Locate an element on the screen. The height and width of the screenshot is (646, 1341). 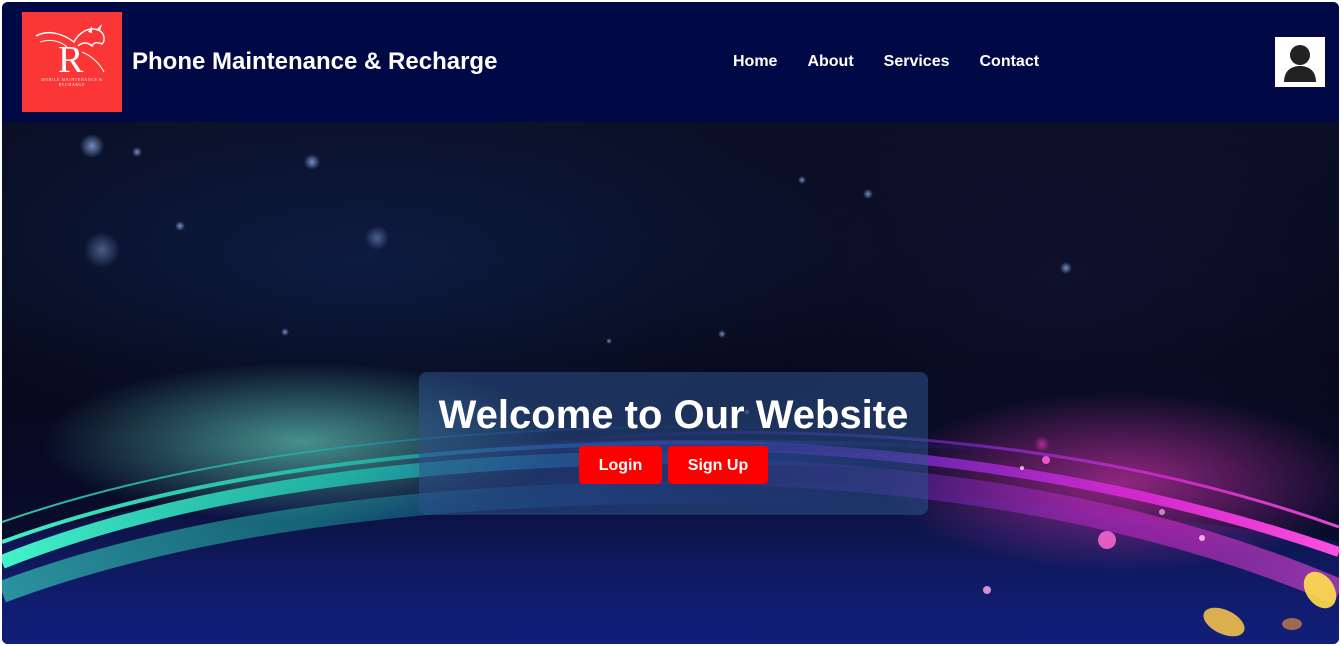
nav-contact-link: Contact is located at coordinates (1010, 62).